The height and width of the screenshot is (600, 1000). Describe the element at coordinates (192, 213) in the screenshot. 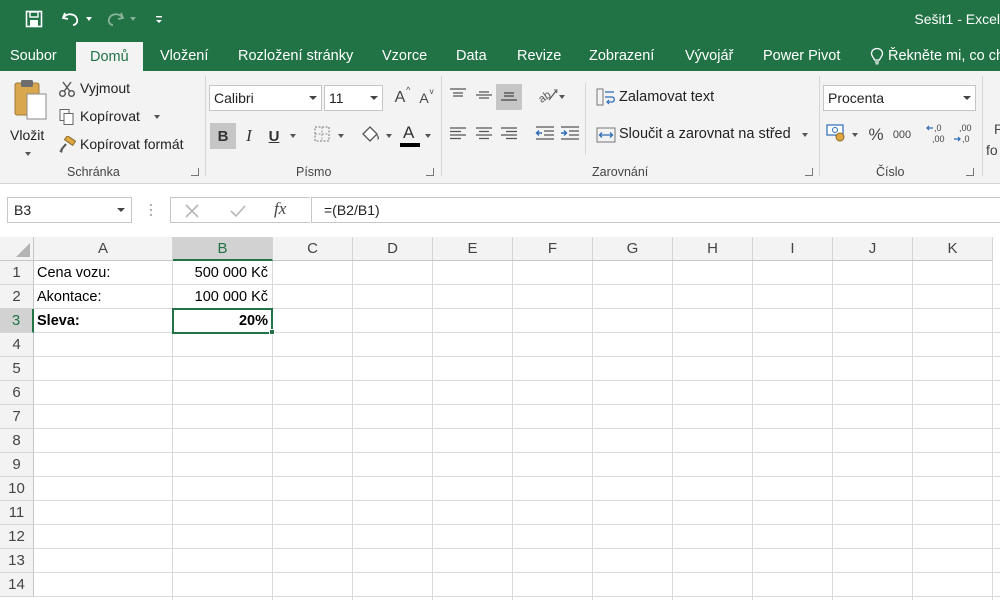

I see `cancel-icon` at that location.